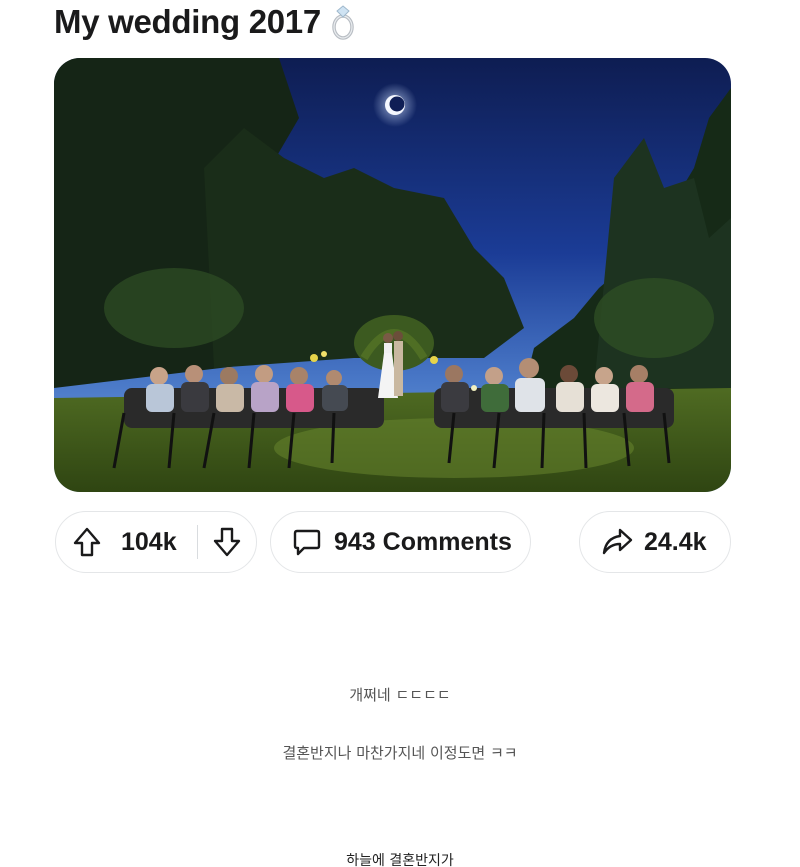 The image size is (800, 867). I want to click on post-title: My wedding 2017, so click(187, 21).